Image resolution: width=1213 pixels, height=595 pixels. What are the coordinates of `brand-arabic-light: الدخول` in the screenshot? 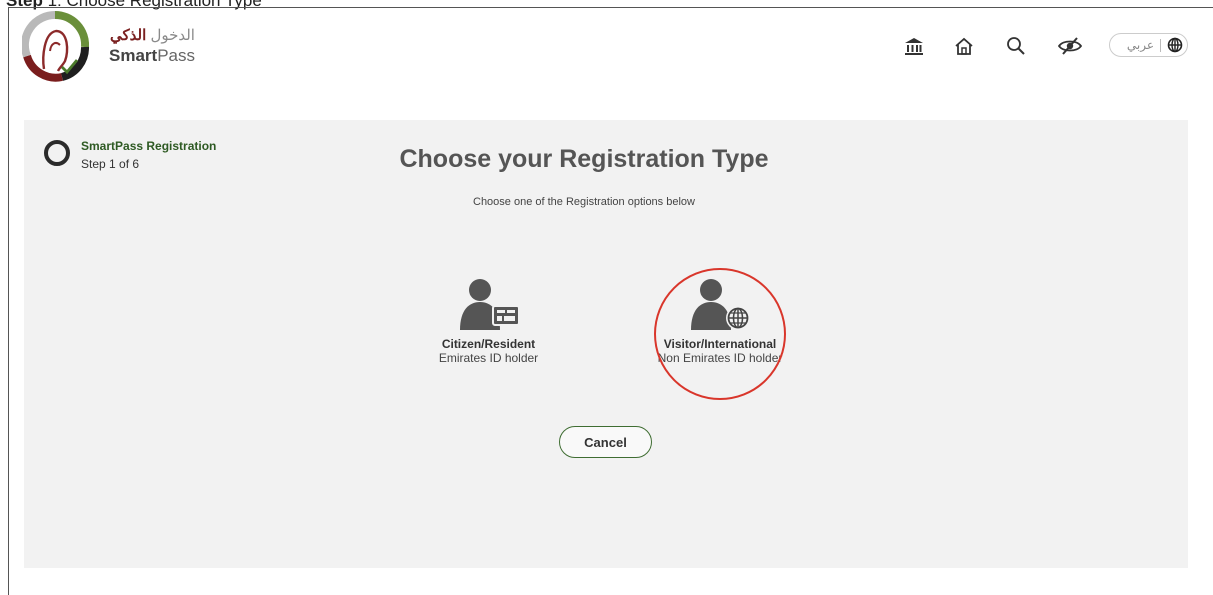 It's located at (172, 35).